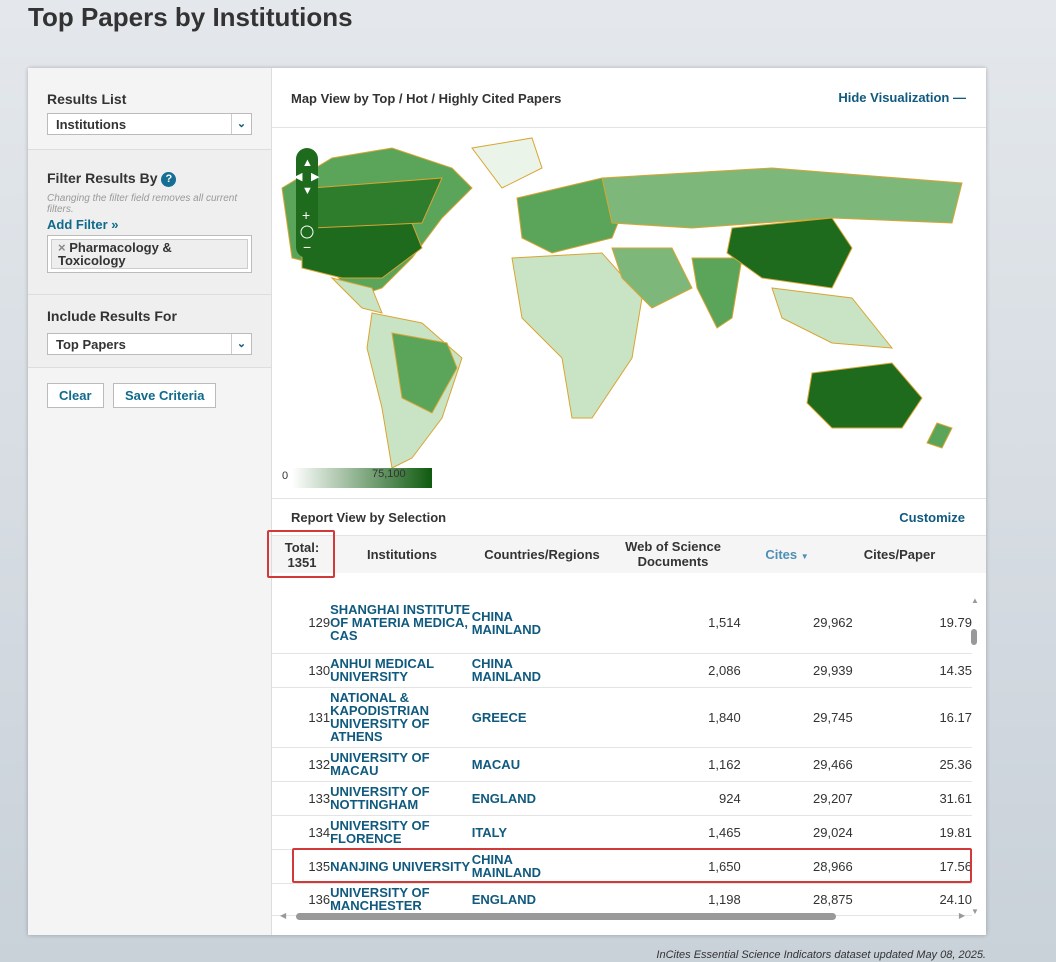 This screenshot has width=1056, height=962. What do you see at coordinates (401, 798) in the screenshot?
I see `institution-link: UNIVERSITY OF NOTTINGHAM` at bounding box center [401, 798].